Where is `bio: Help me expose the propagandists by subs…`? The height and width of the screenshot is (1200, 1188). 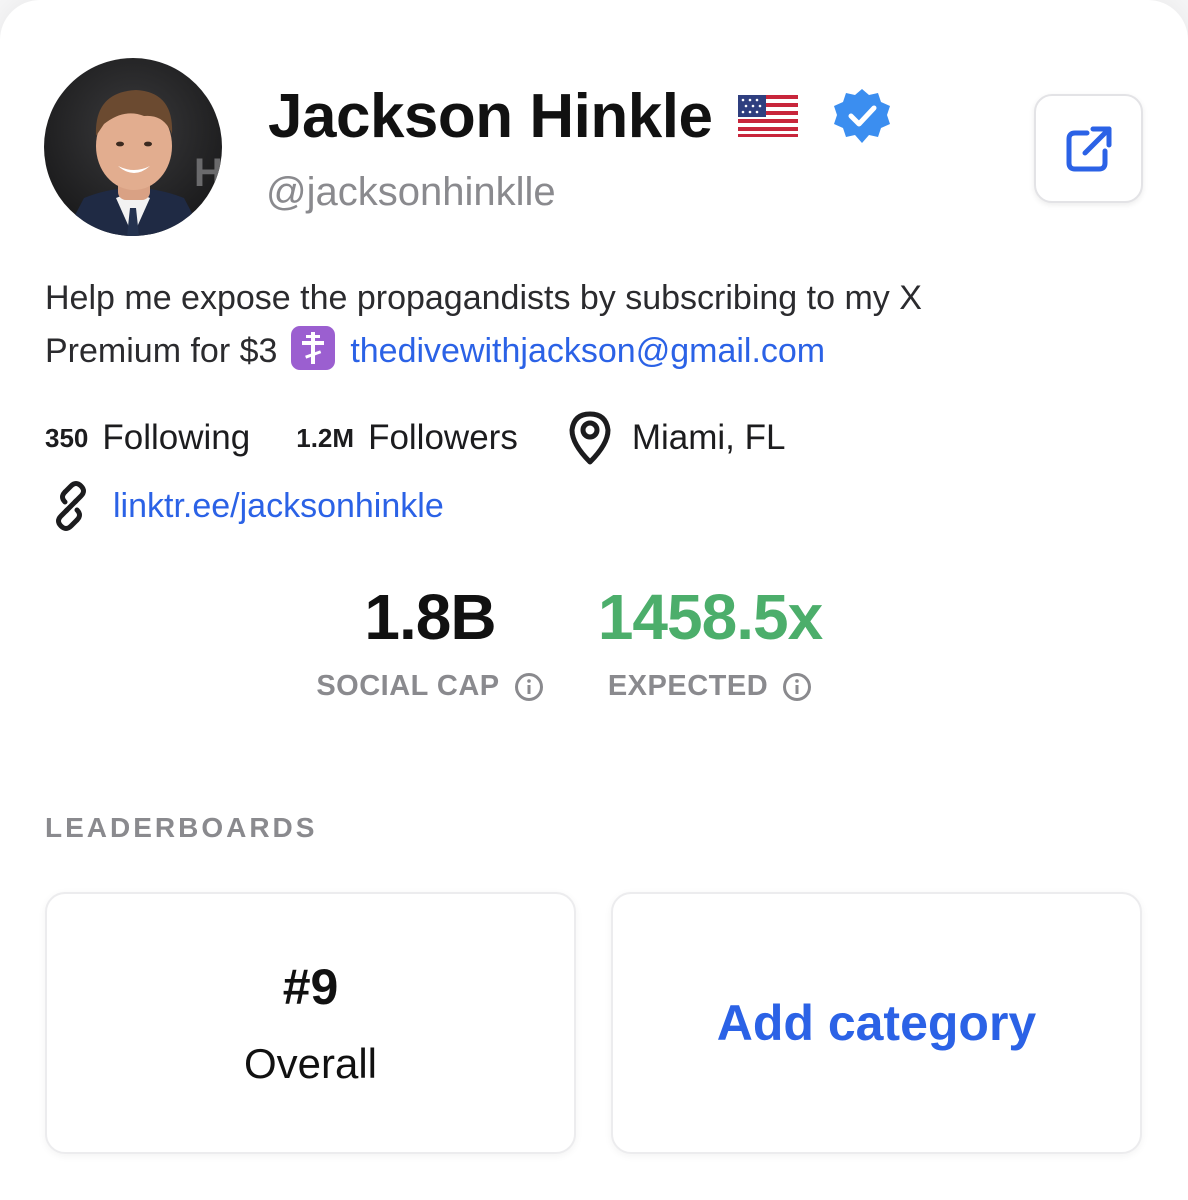
bio: Help me expose the propagandists by subs… is located at coordinates (545, 325).